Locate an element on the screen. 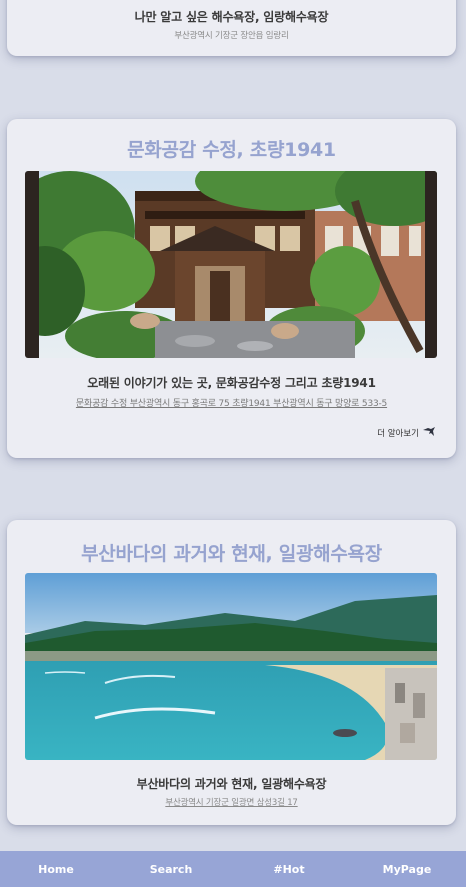 The width and height of the screenshot is (466, 887). nav-hot: #Hot is located at coordinates (289, 869).